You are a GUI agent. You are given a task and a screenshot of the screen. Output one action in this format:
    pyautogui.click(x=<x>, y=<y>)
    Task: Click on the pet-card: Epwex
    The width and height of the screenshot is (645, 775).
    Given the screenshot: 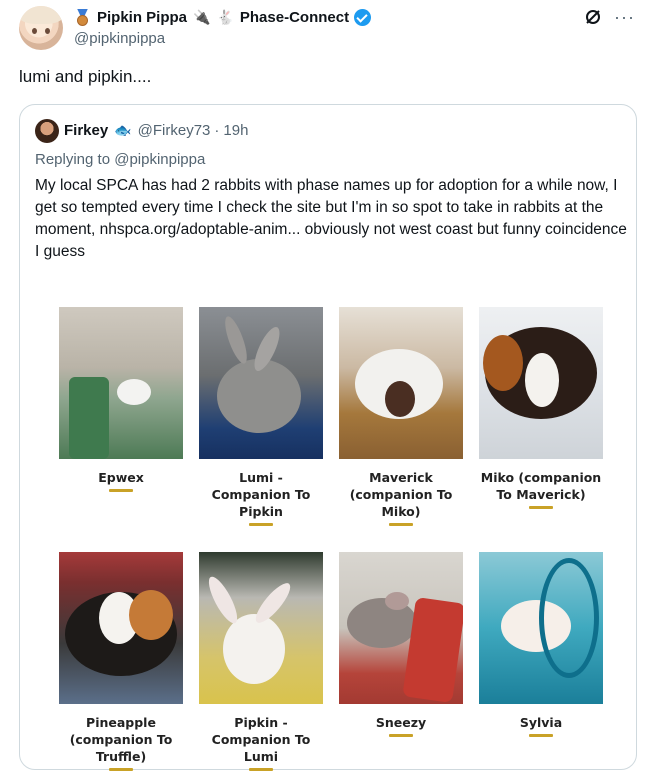 What is the action you would take?
    pyautogui.click(x=121, y=399)
    